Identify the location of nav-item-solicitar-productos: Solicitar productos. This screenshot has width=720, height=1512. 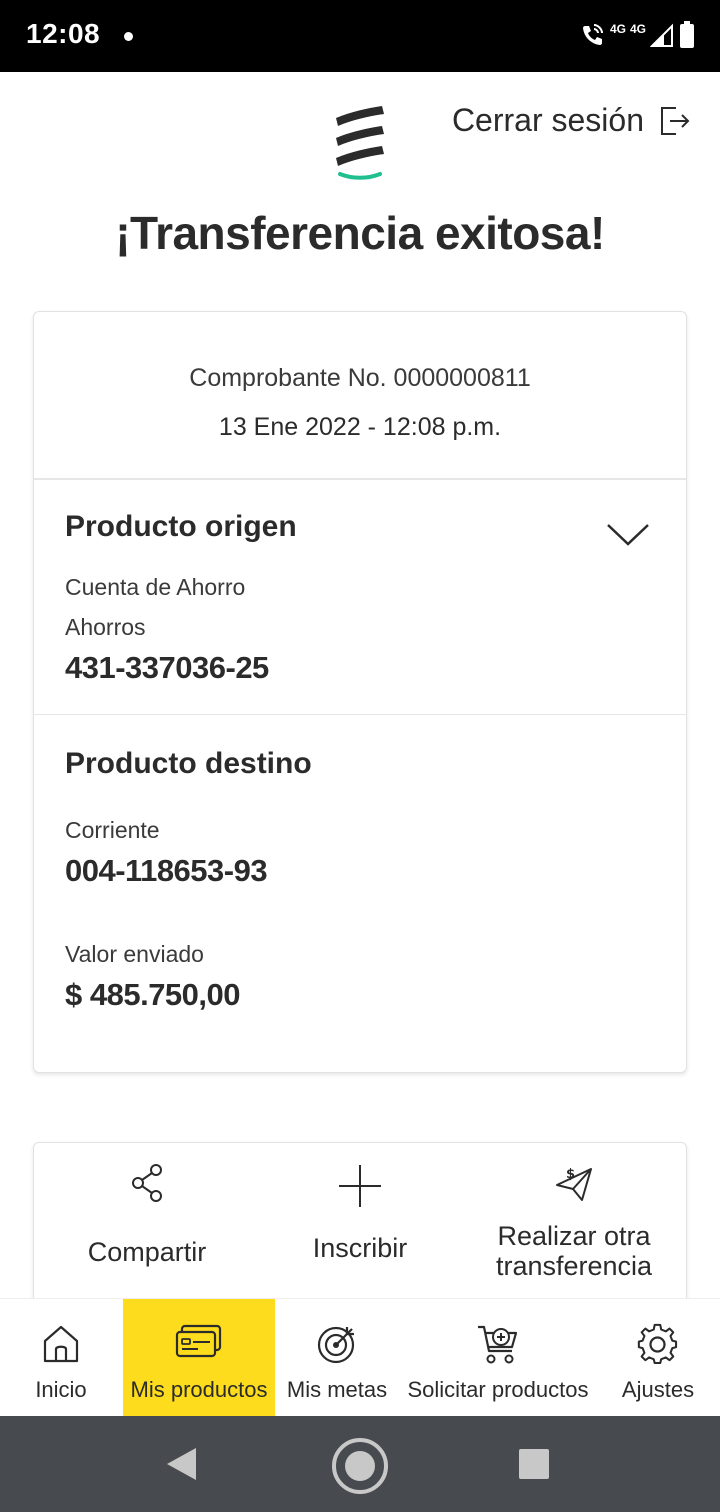
(498, 1358).